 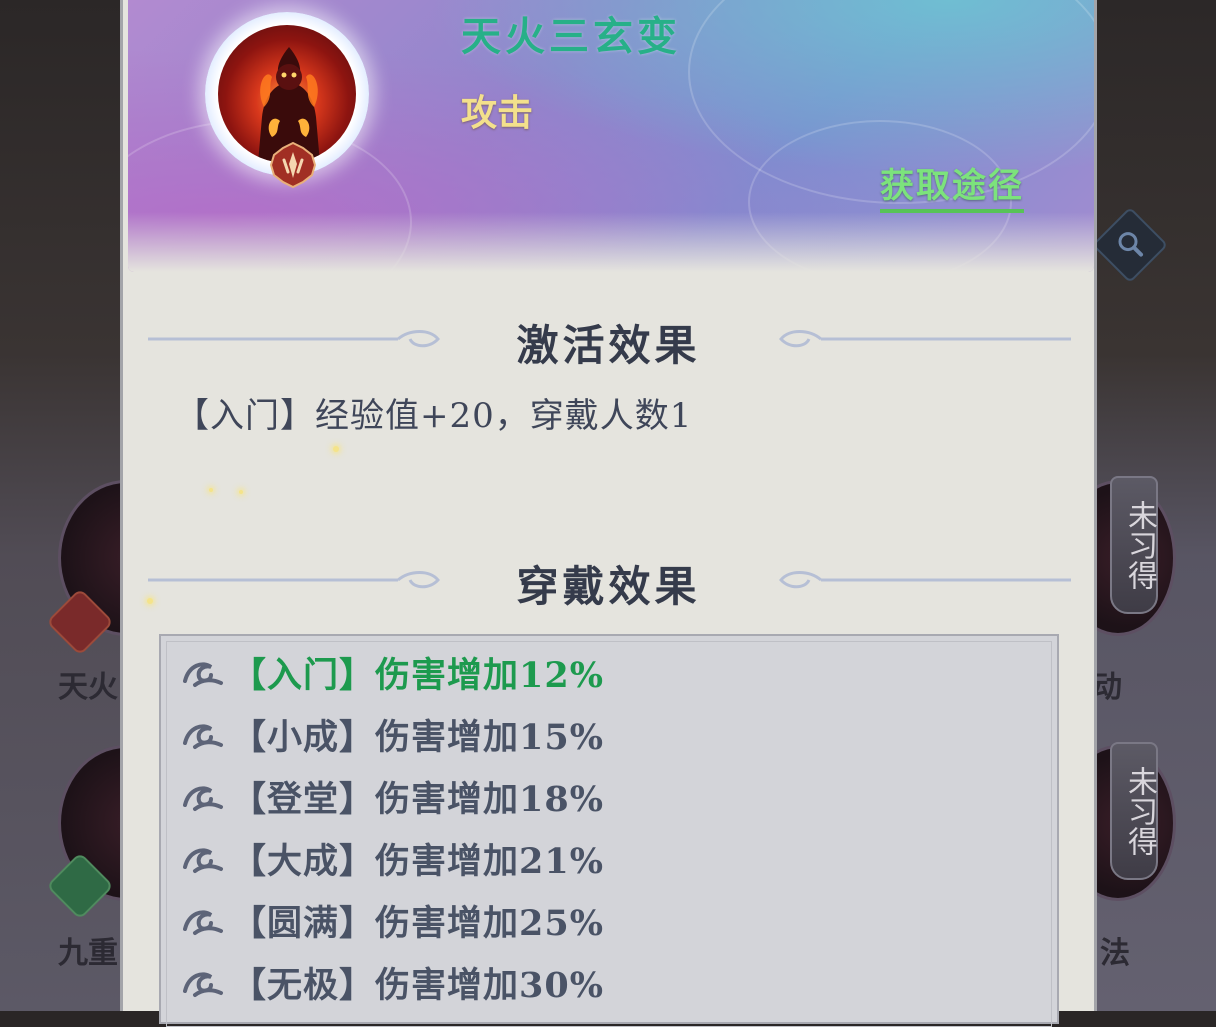 What do you see at coordinates (417, 675) in the screenshot?
I see `wear-effect-text: 【入门】伤害增加12%` at bounding box center [417, 675].